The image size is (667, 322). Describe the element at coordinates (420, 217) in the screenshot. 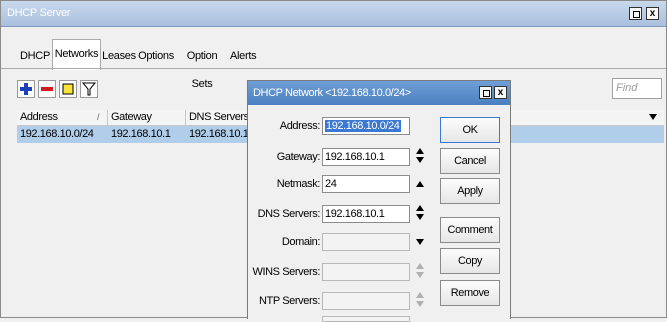

I see `dns-remove-icon` at that location.